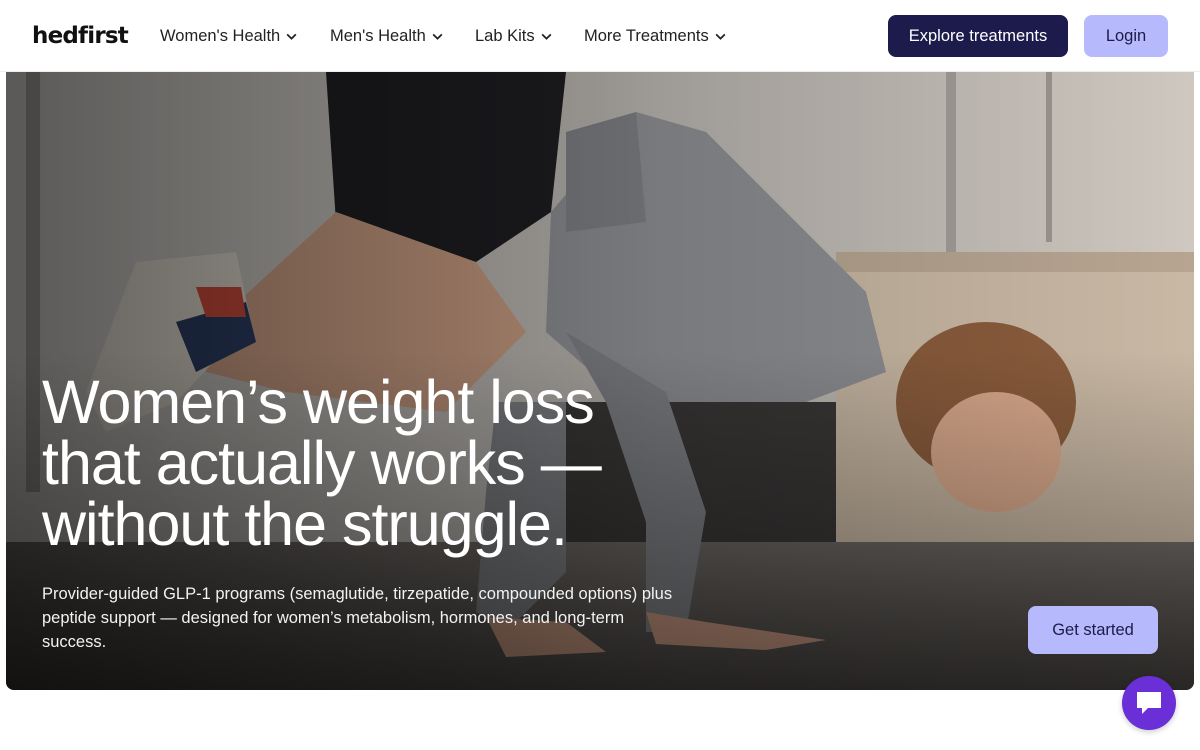  What do you see at coordinates (378, 36) in the screenshot?
I see `nav-label: Men's Health` at bounding box center [378, 36].